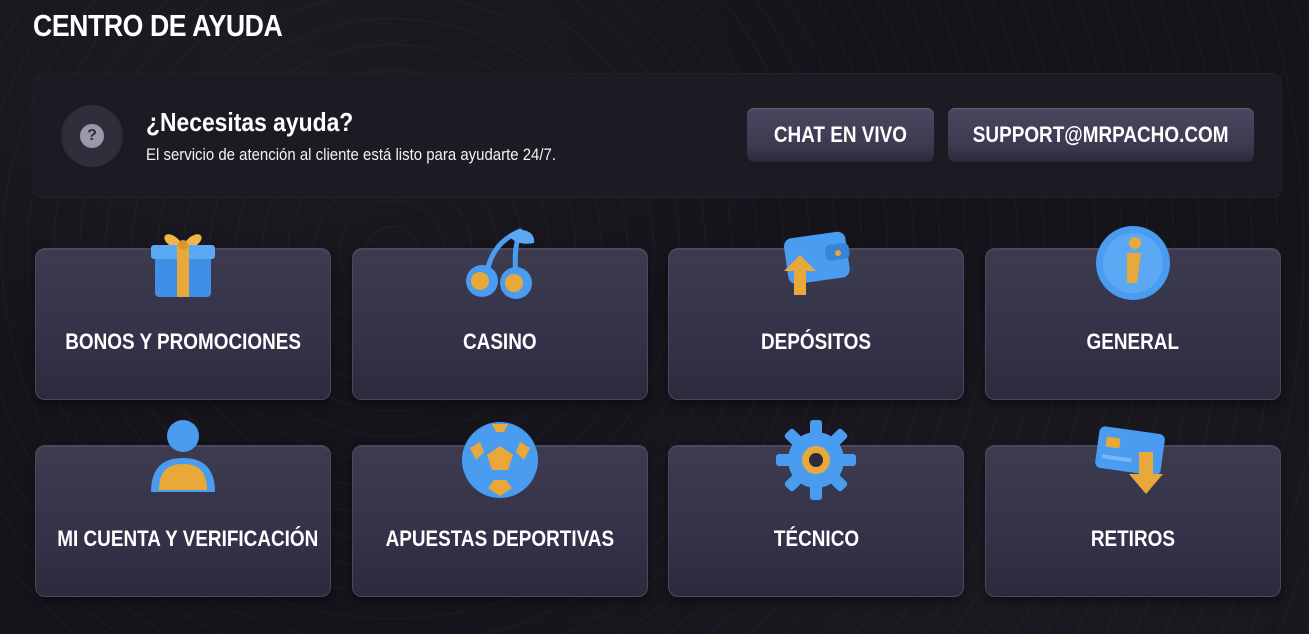  Describe the element at coordinates (1133, 538) in the screenshot. I see `category-label: RETIROS` at that location.